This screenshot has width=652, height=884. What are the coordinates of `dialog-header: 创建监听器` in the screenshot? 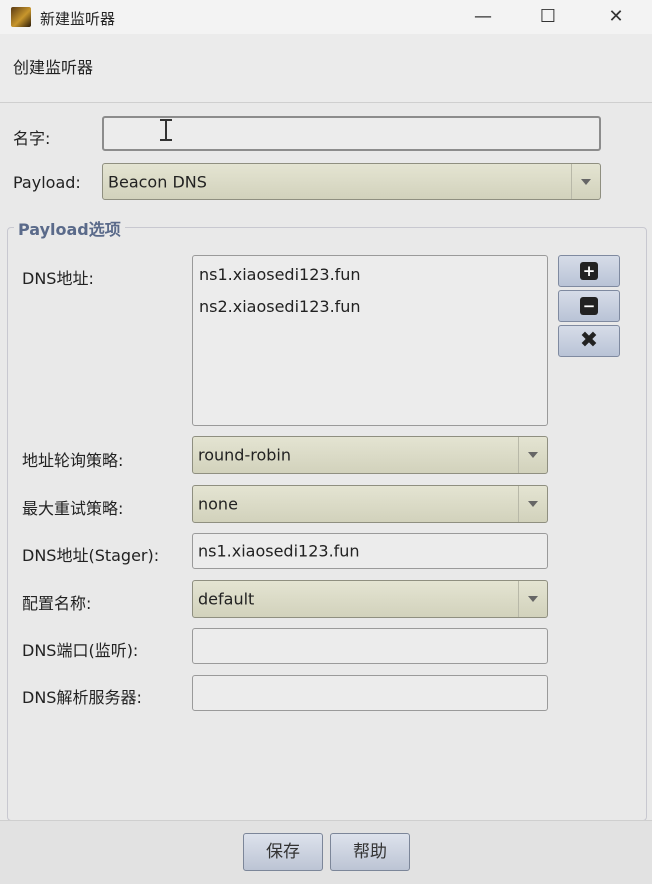 It's located at (326, 68).